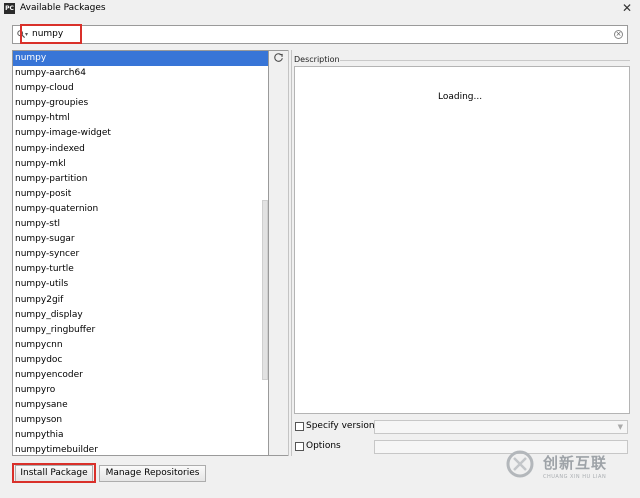 Image resolution: width=640 pixels, height=498 pixels. What do you see at coordinates (140, 449) in the screenshot?
I see `package-list-item: numpytimebuilder` at bounding box center [140, 449].